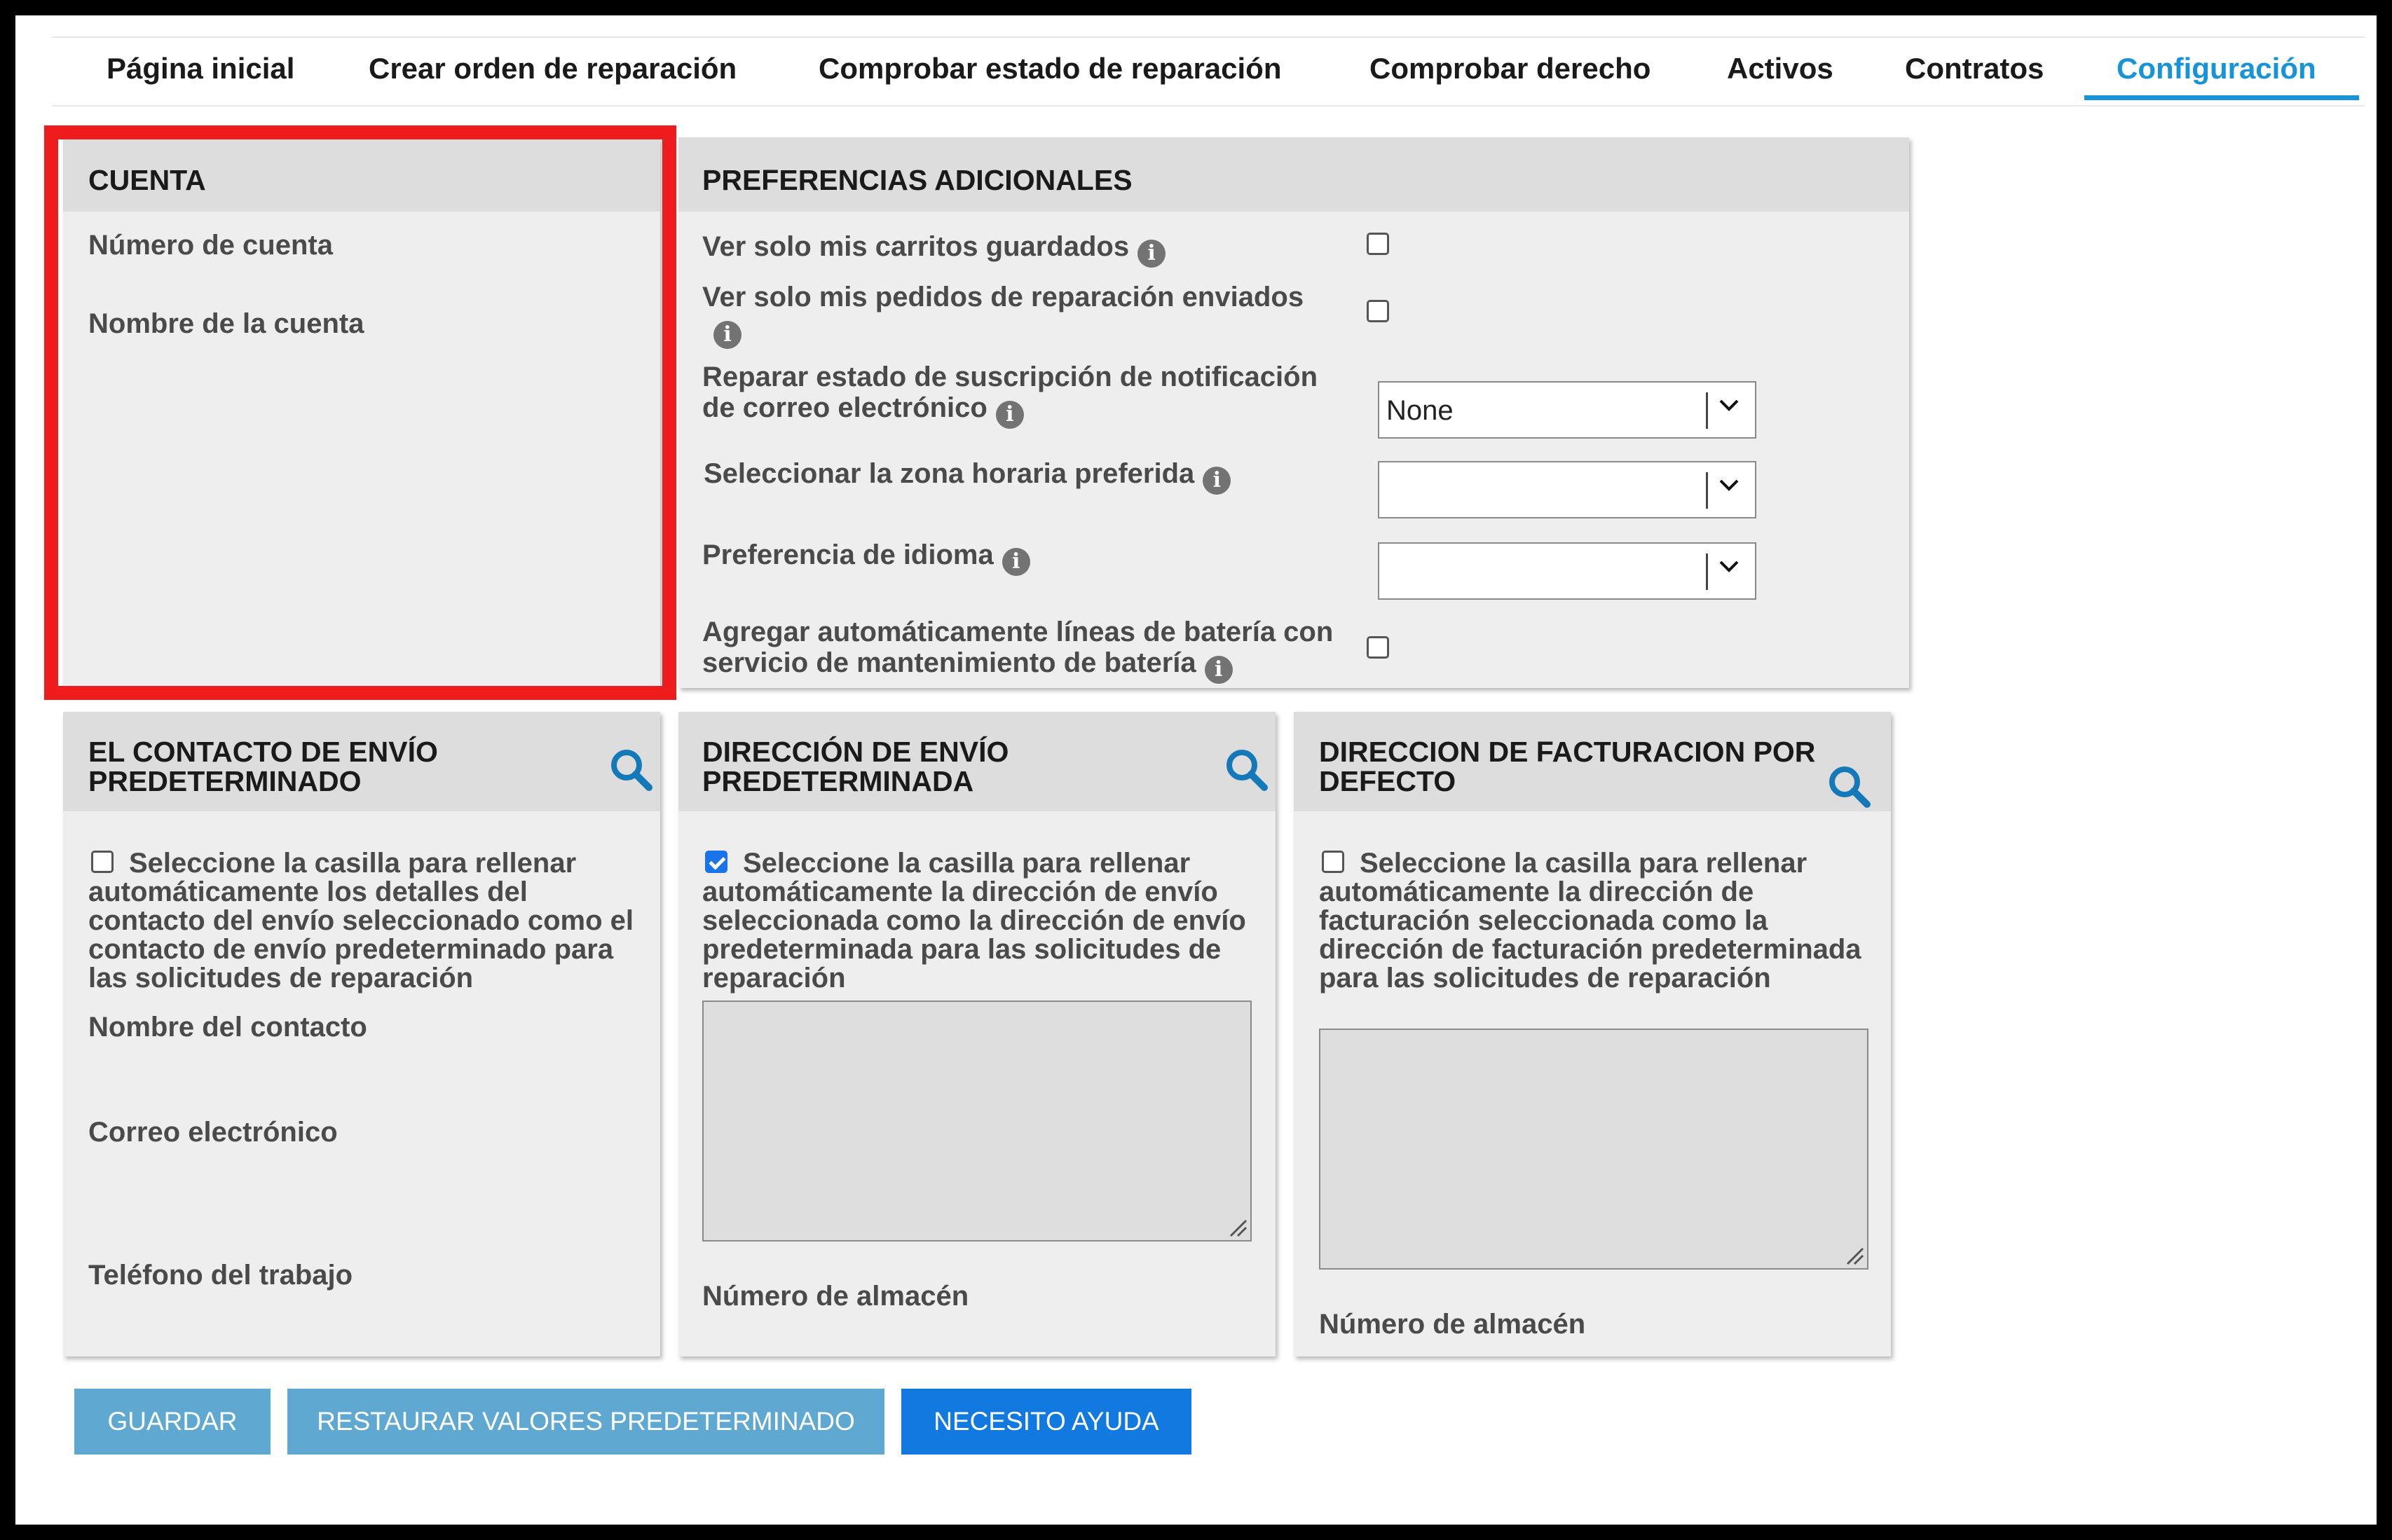  I want to click on save-button: GUARDAR, so click(172, 1422).